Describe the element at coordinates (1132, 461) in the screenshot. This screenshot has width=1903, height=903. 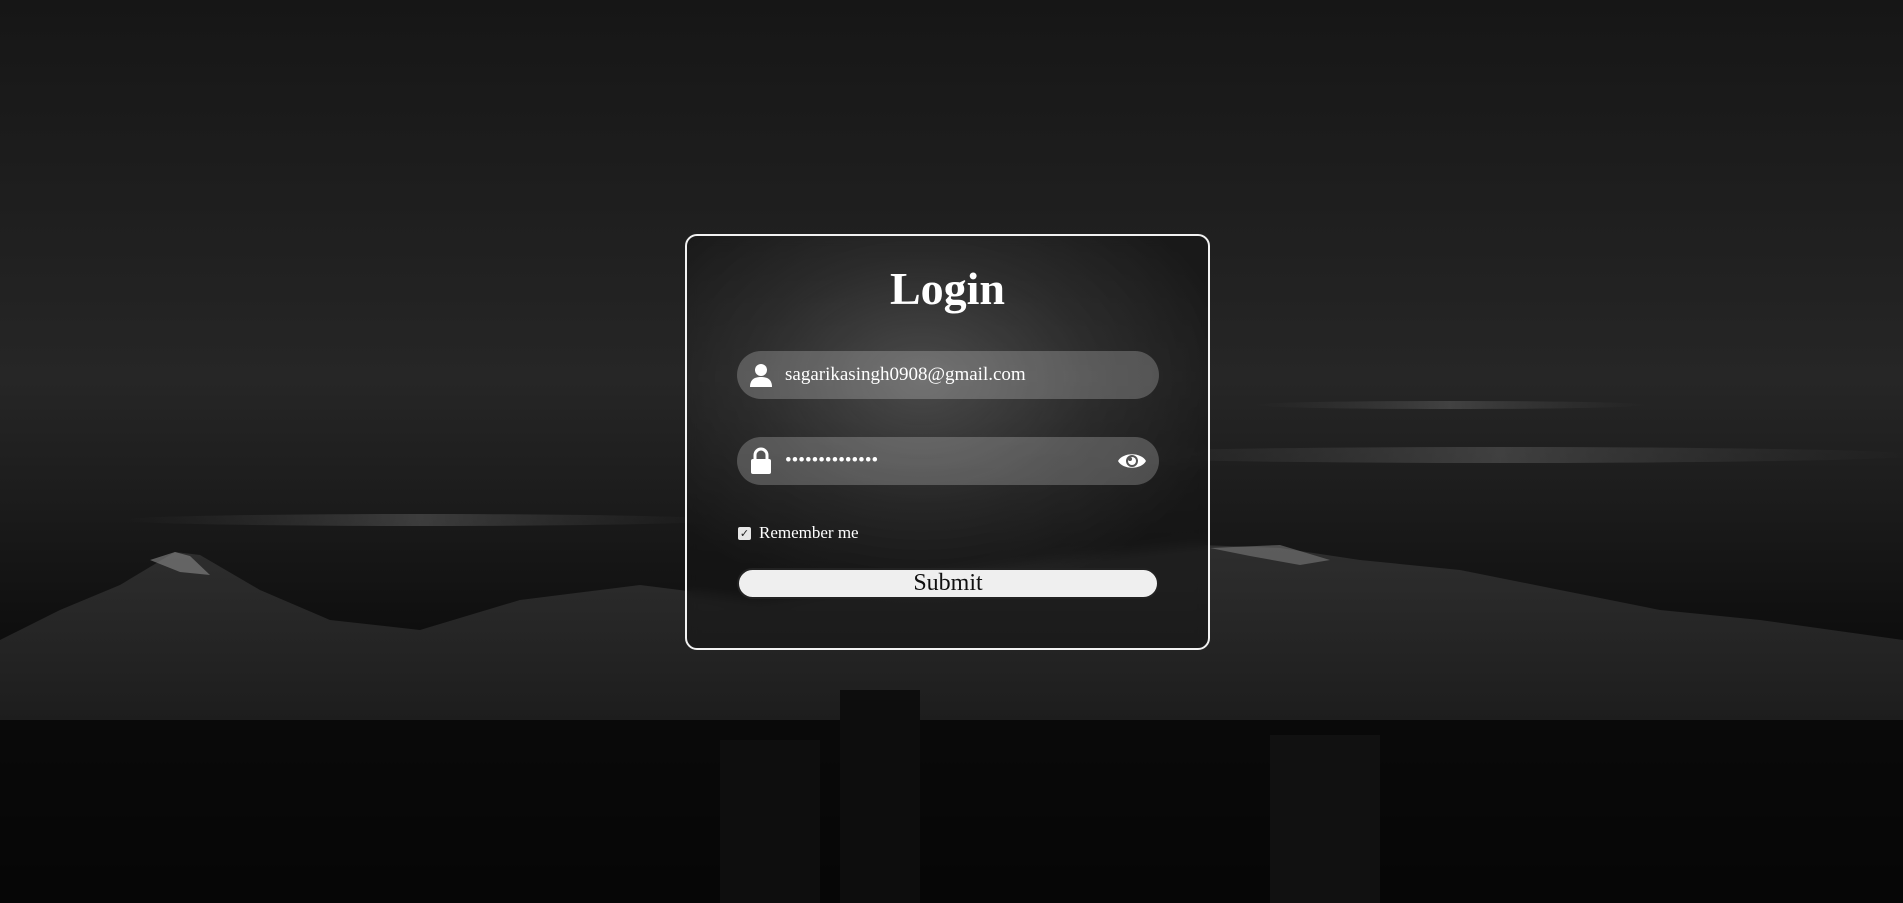
I see `eye-icon` at that location.